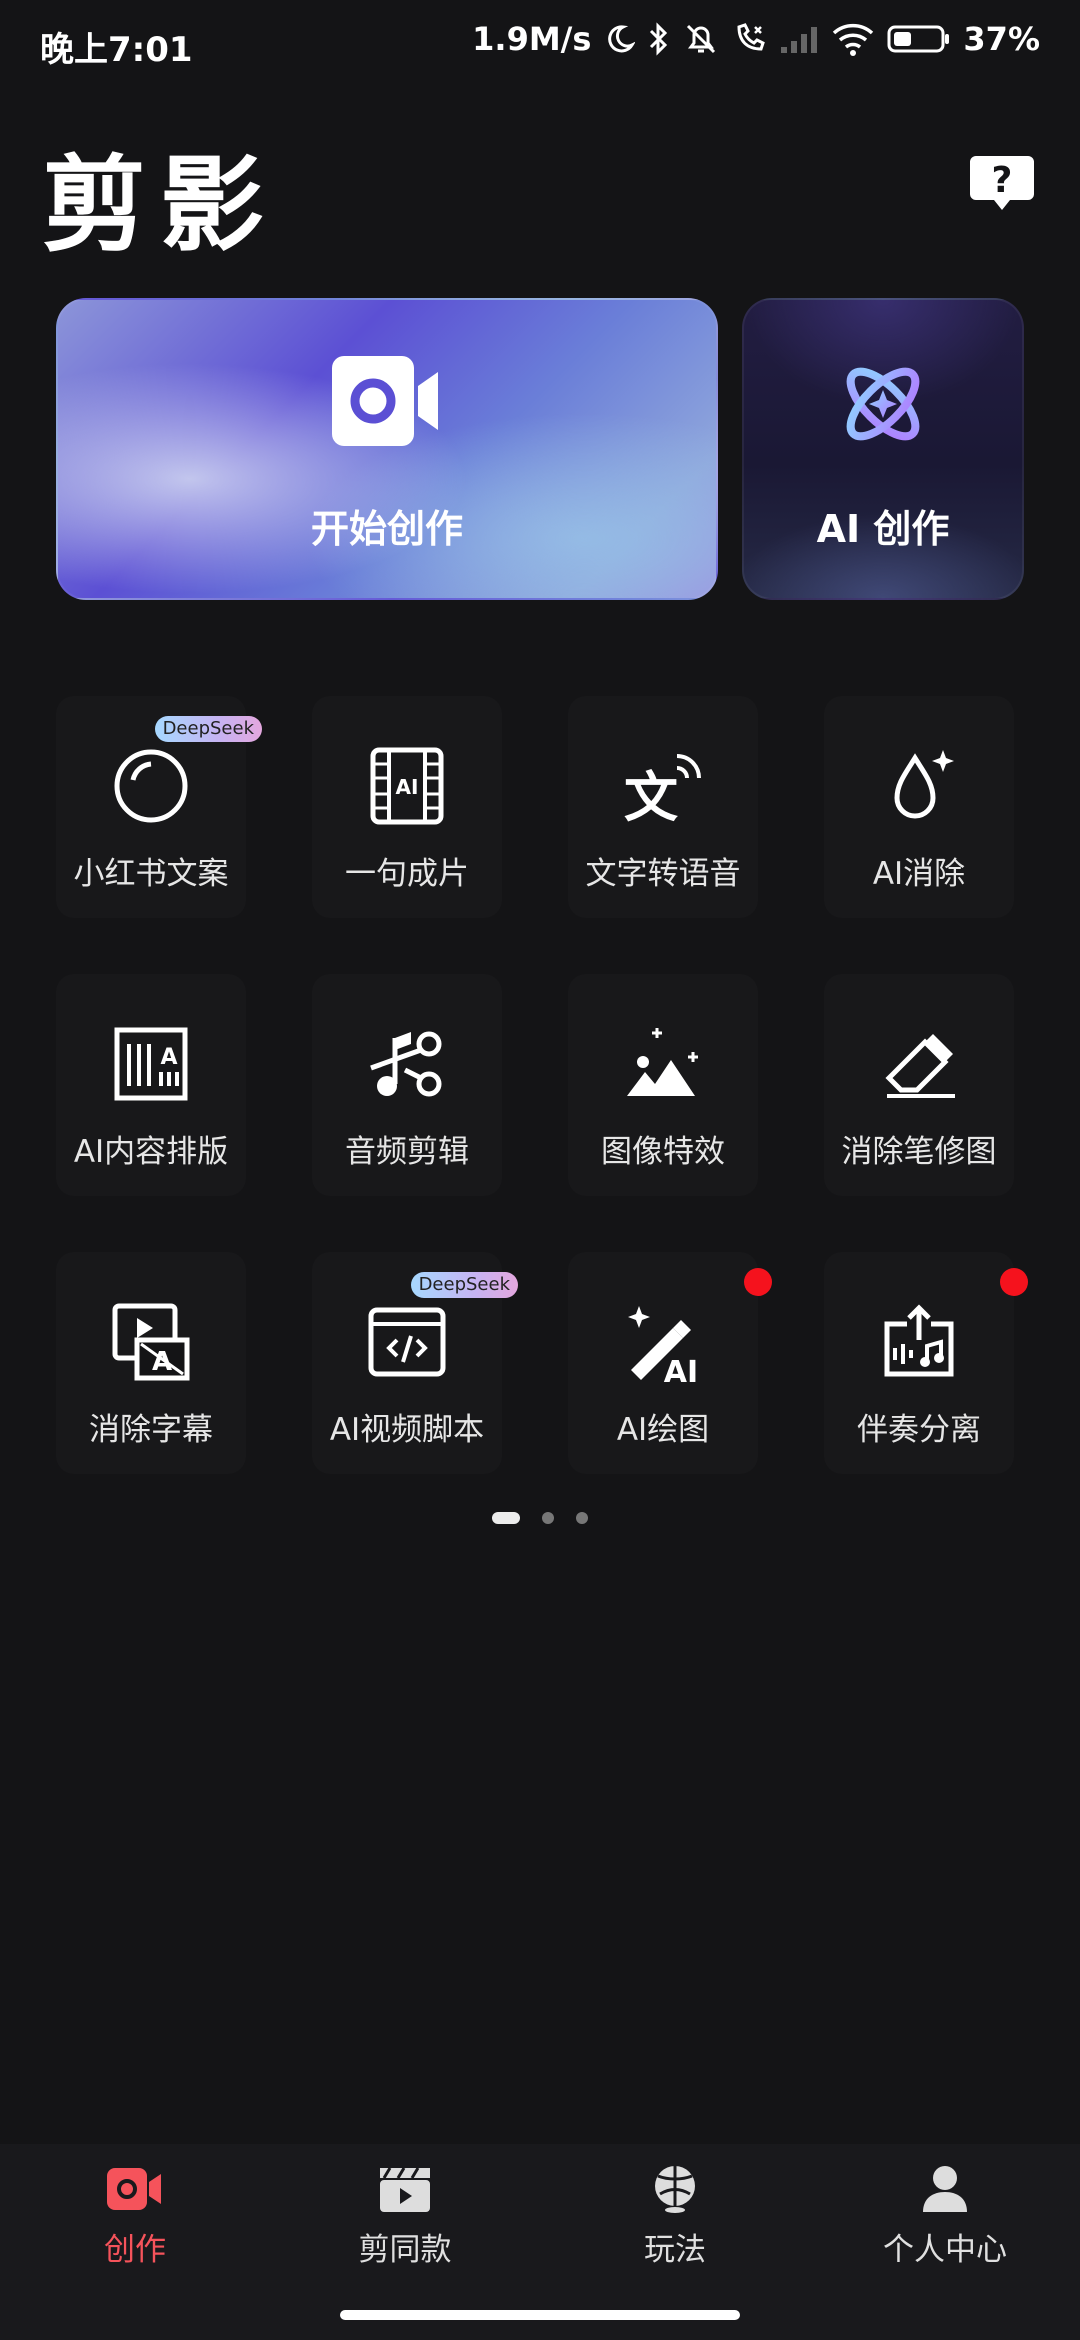 Image resolution: width=1080 pixels, height=2340 pixels. What do you see at coordinates (405, 2250) in the screenshot?
I see `nav-label: 剪同款` at bounding box center [405, 2250].